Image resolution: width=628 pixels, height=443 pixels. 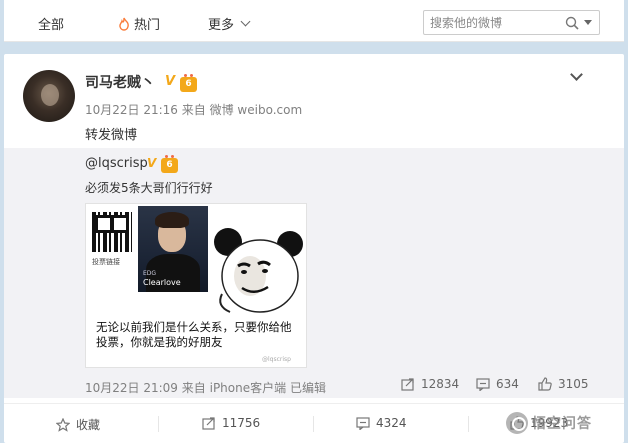 What do you see at coordinates (276, 359) in the screenshot?
I see `image-watermark: @lqscrisp` at bounding box center [276, 359].